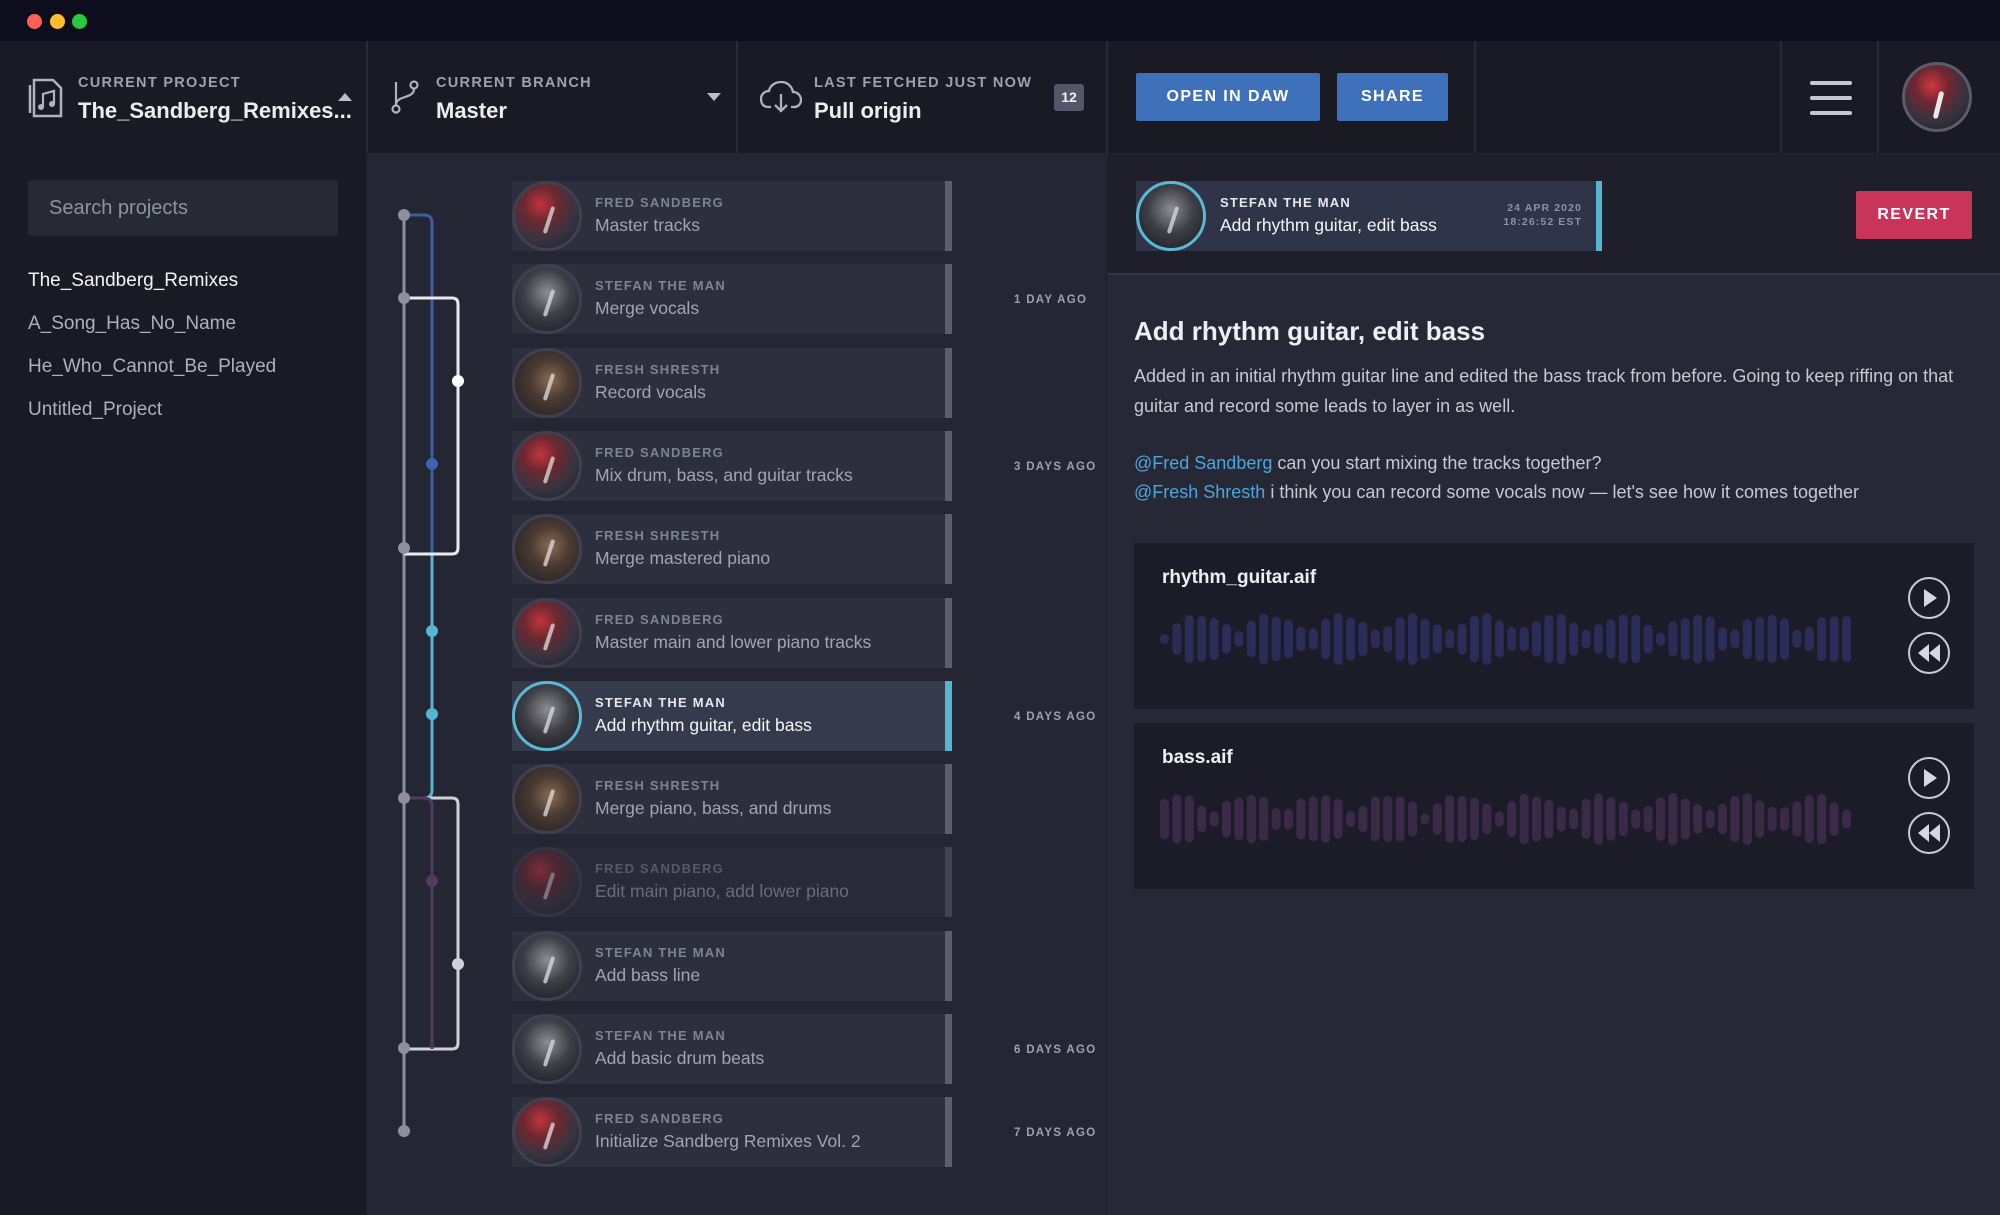  I want to click on commit-message: Add bass line, so click(648, 974).